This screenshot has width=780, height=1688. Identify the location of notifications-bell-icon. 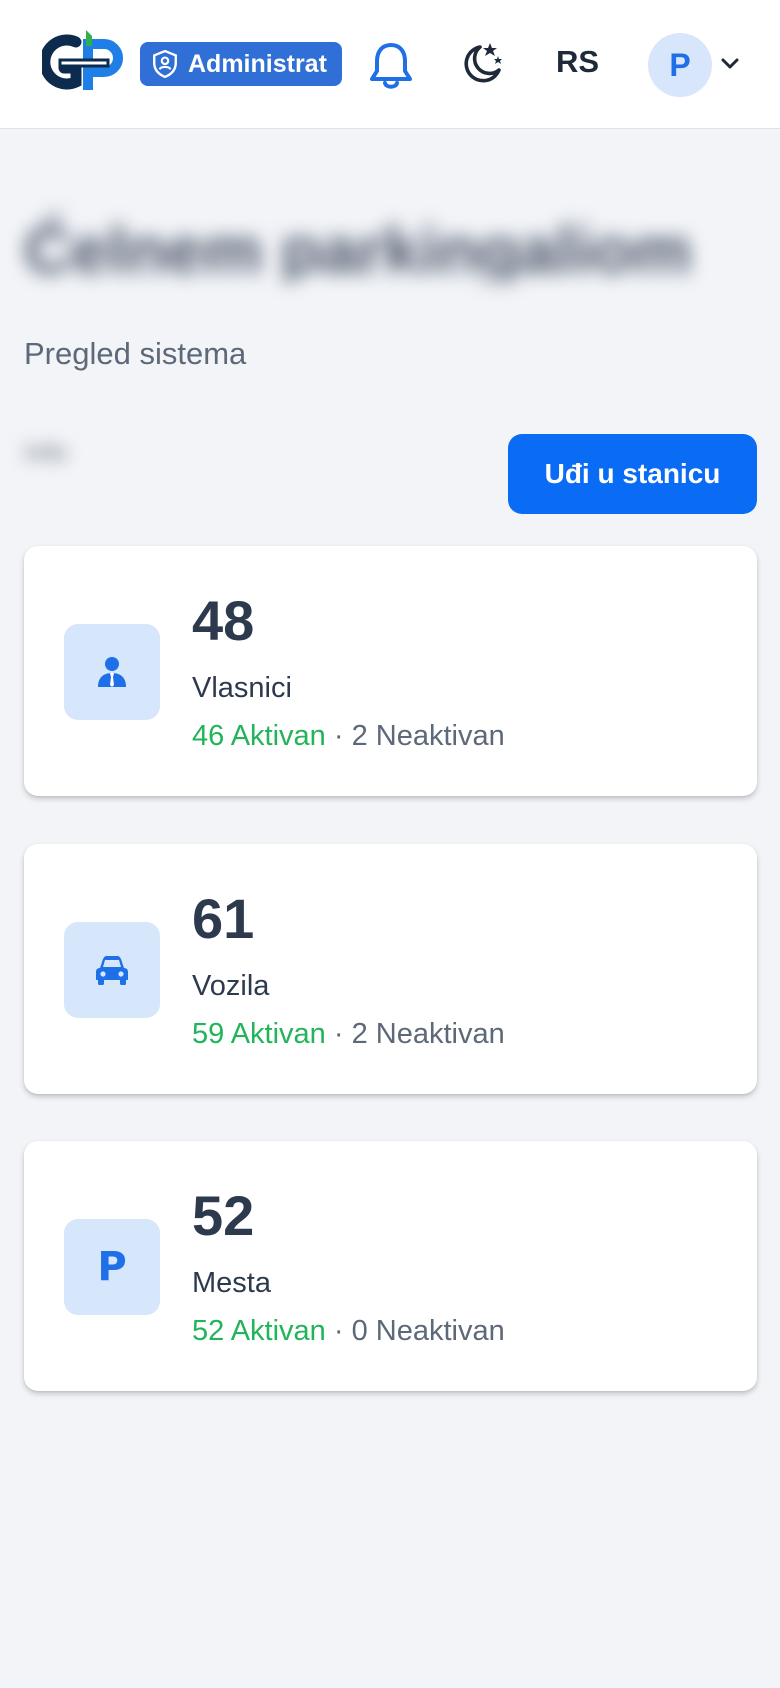
(391, 65).